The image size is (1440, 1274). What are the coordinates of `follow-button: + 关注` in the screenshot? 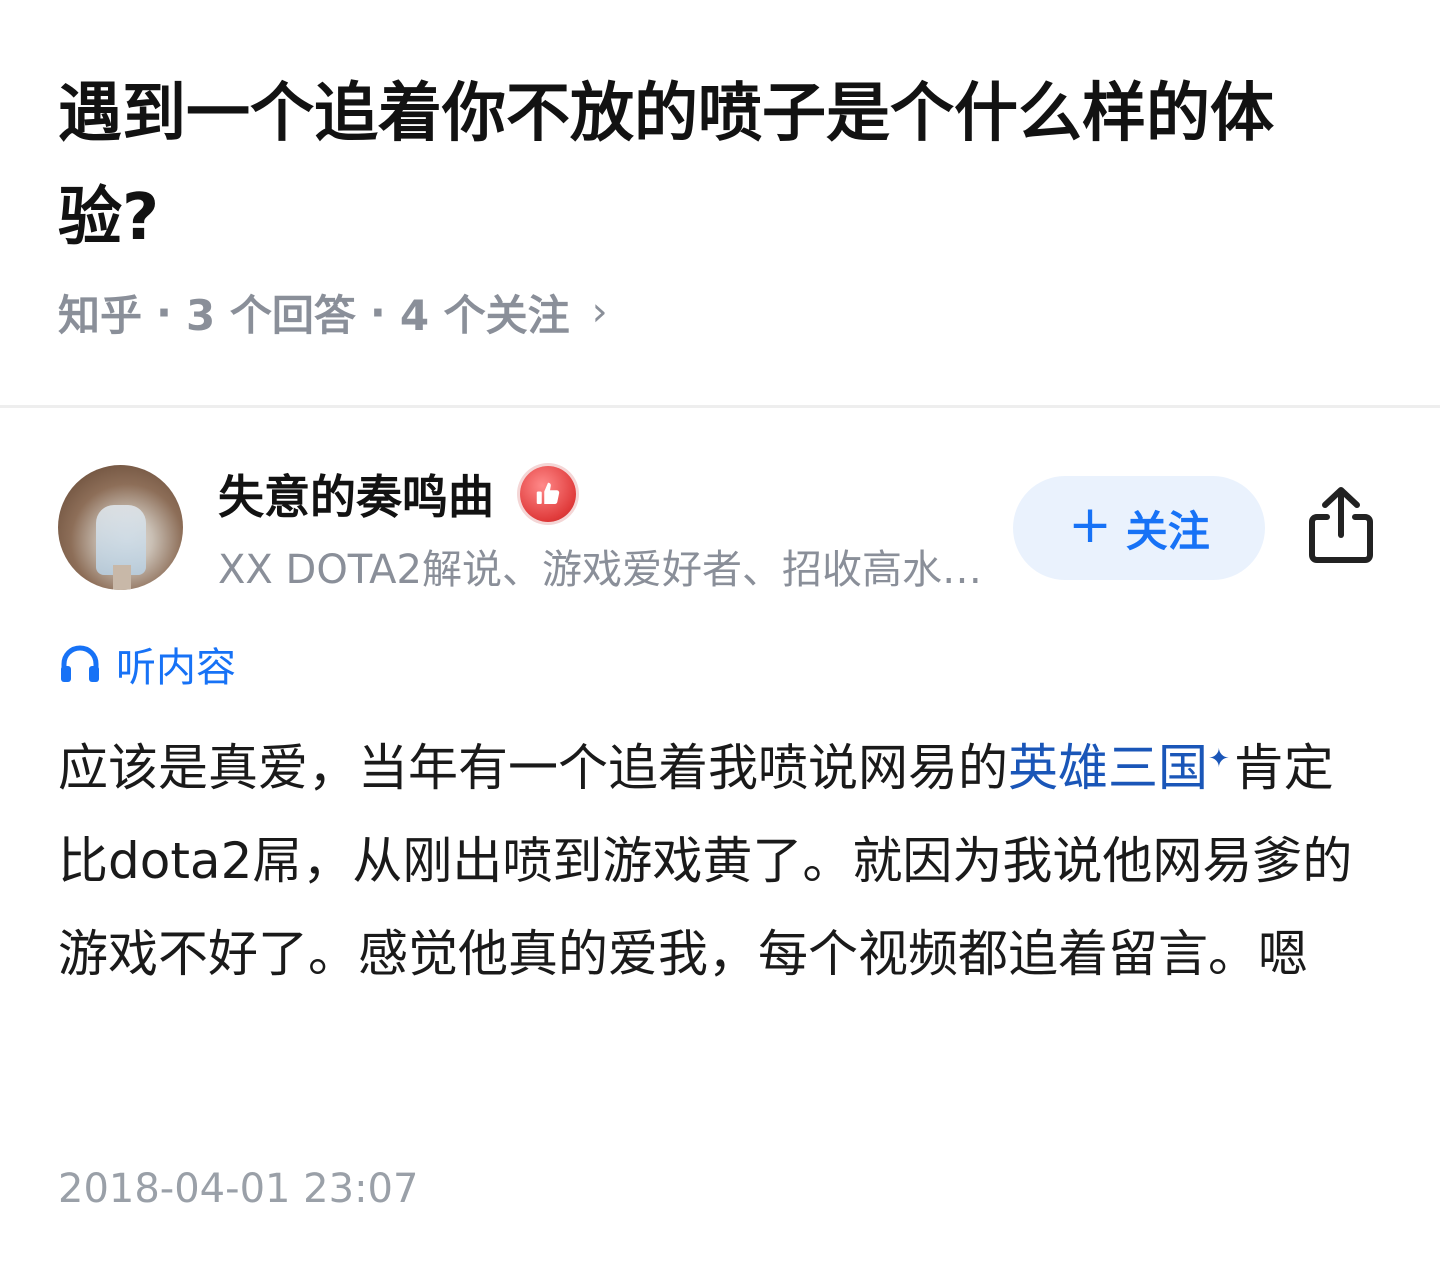 It's located at (1139, 528).